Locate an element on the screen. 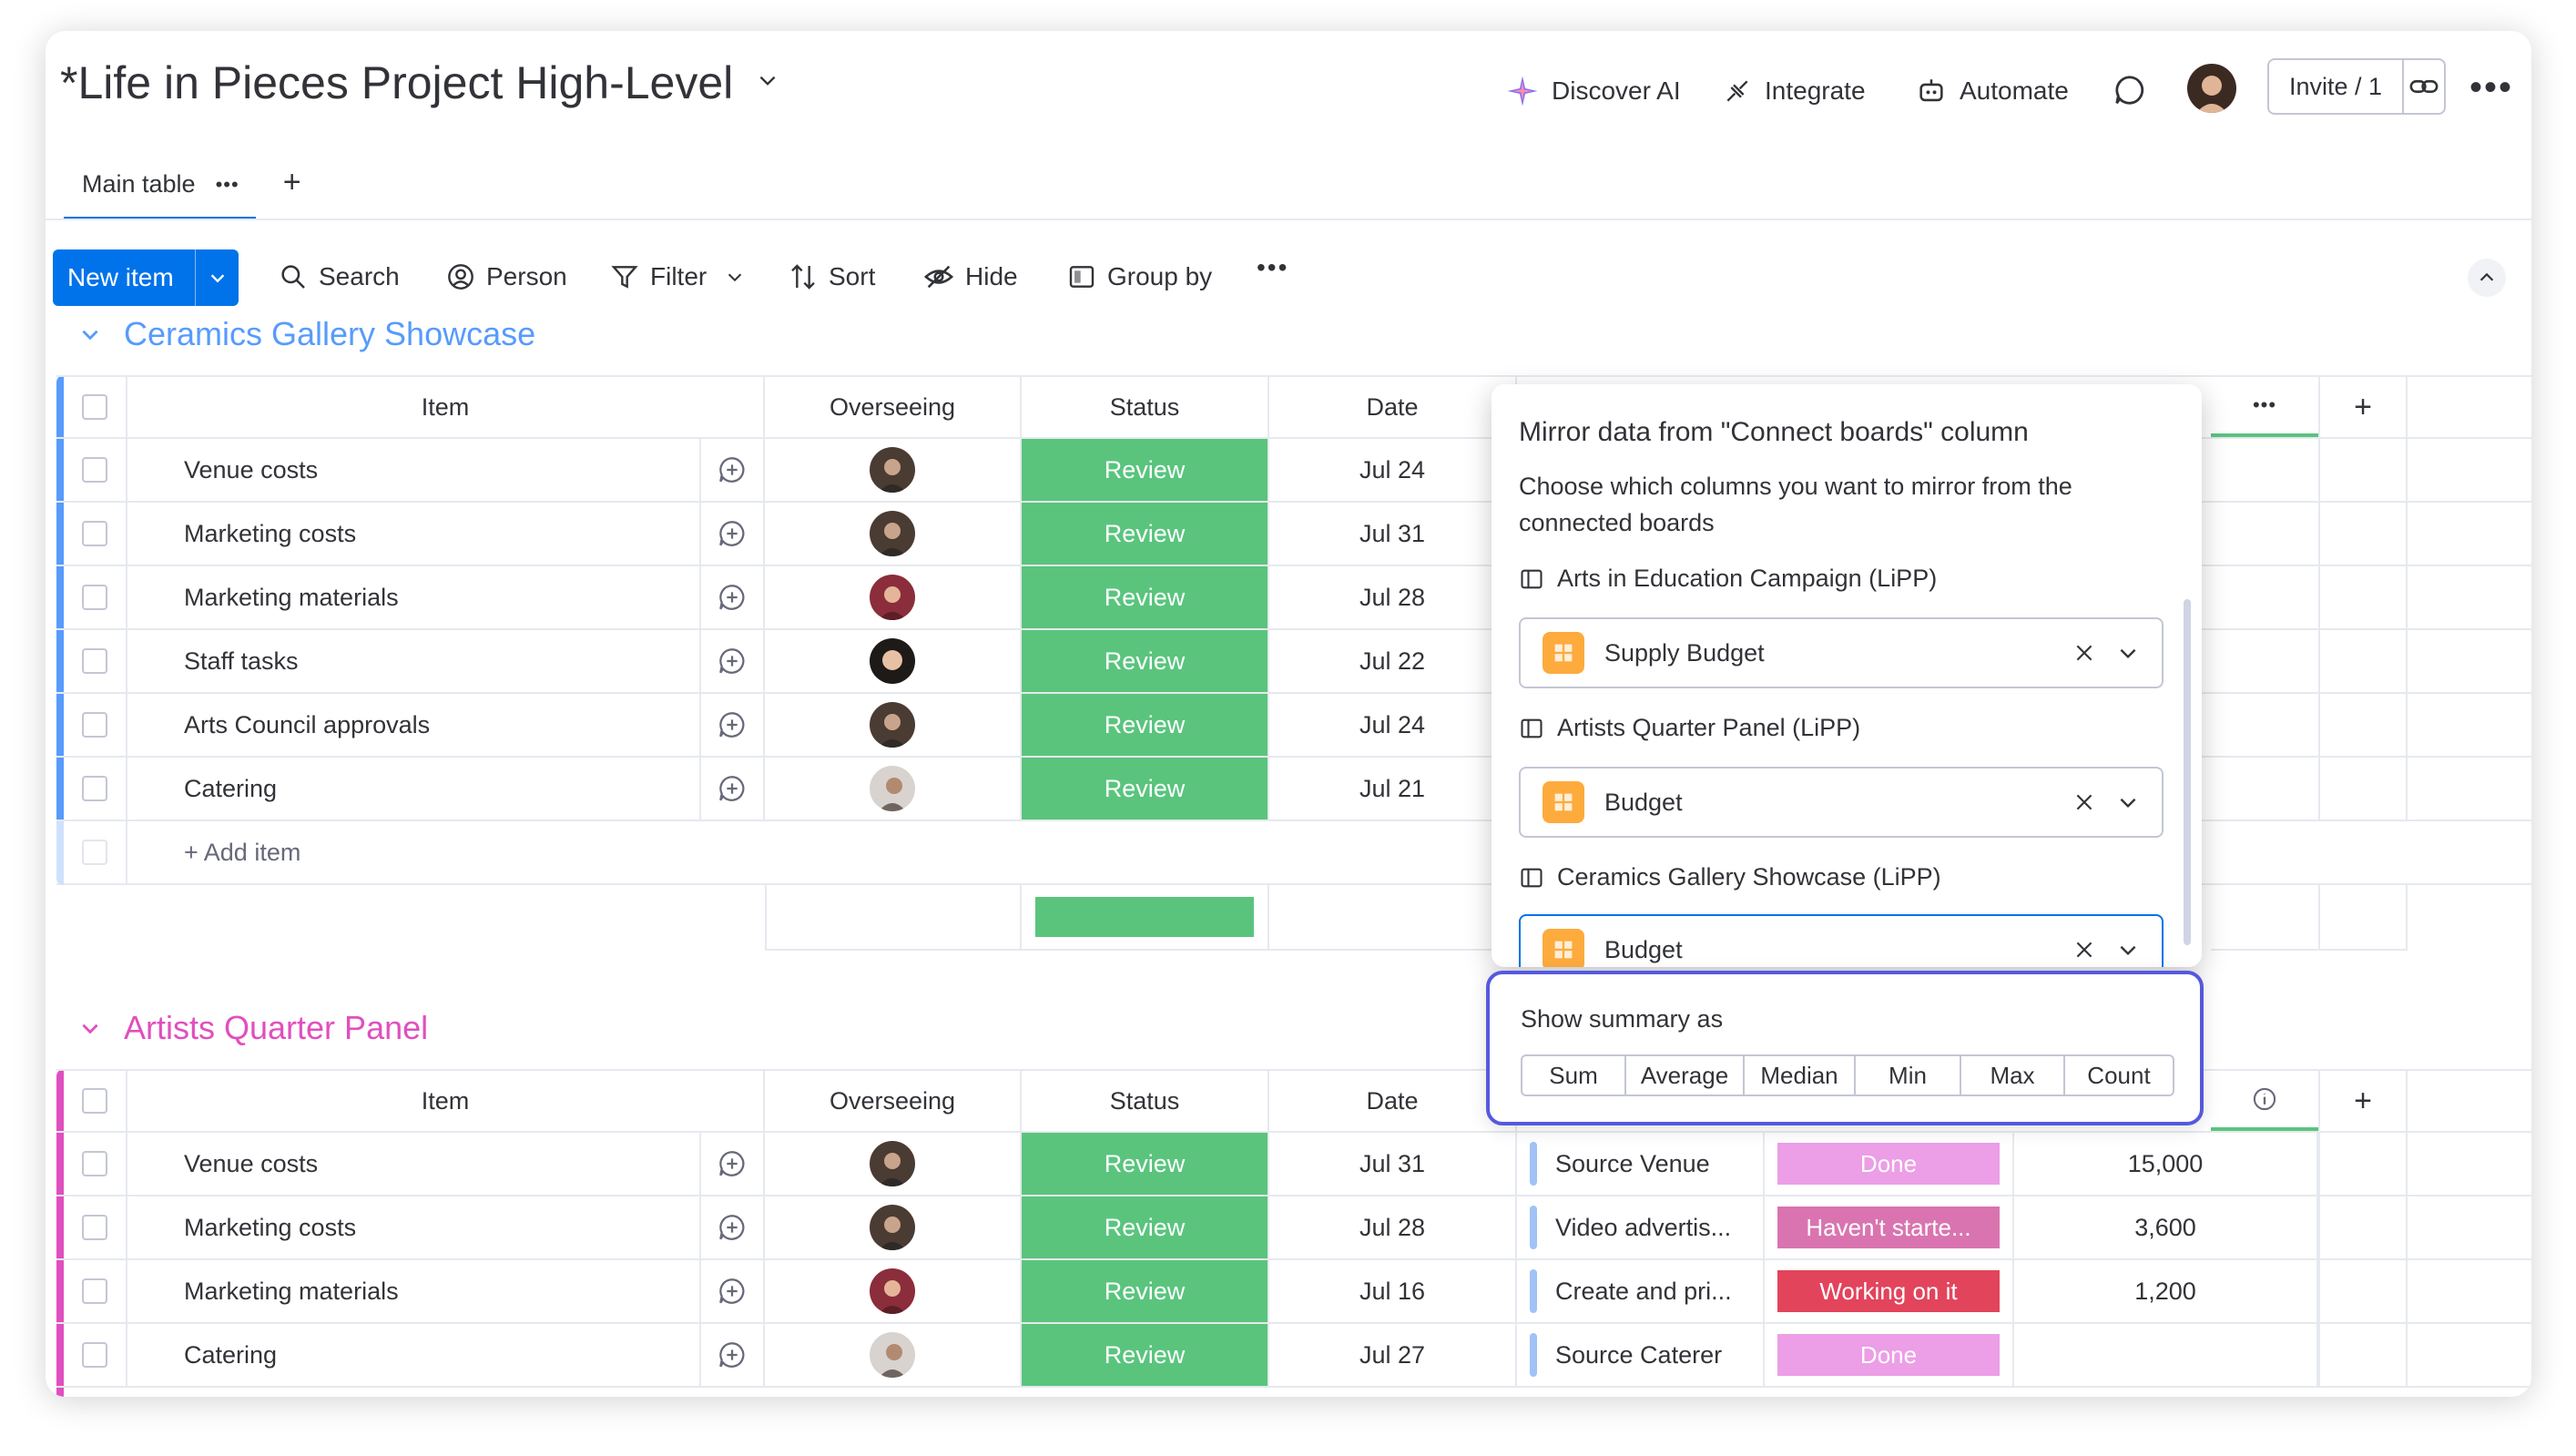  summary-option-average: Average is located at coordinates (1685, 1075).